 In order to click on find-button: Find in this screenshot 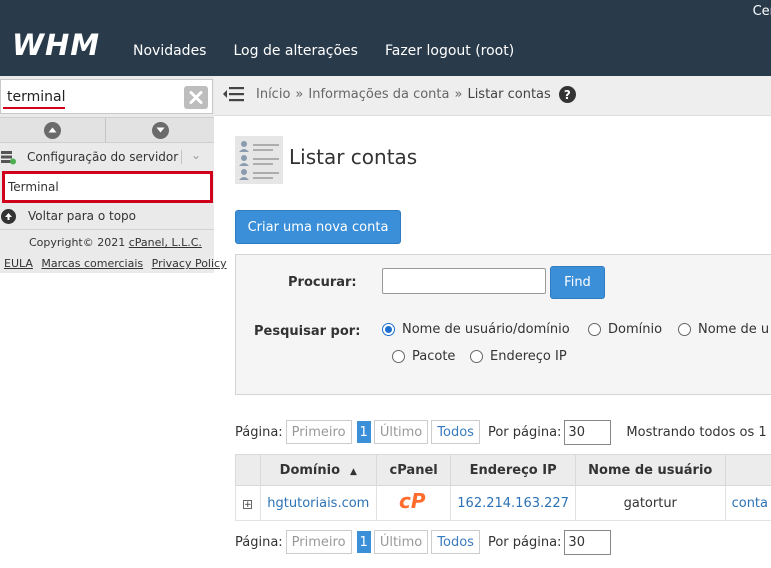, I will do `click(577, 282)`.